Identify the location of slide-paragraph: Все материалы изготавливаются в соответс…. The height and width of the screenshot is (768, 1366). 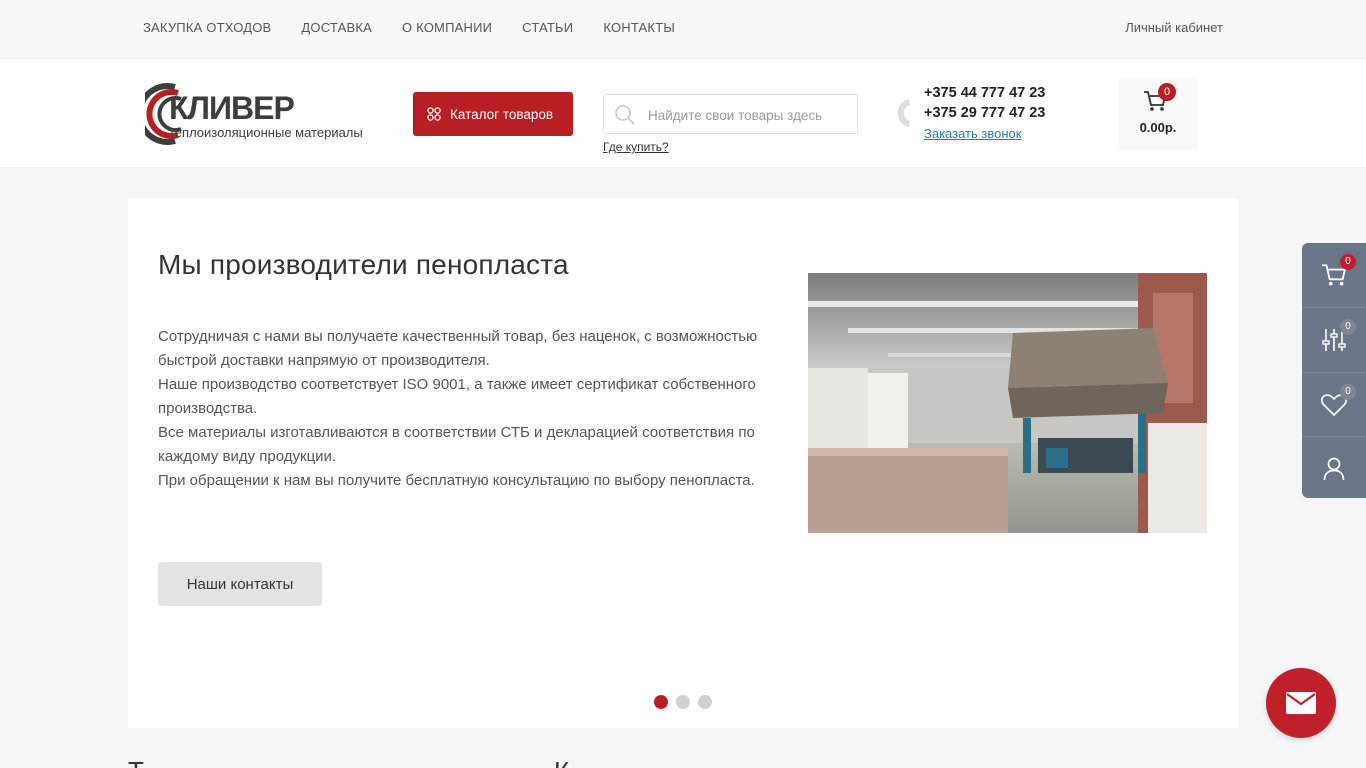
(456, 444).